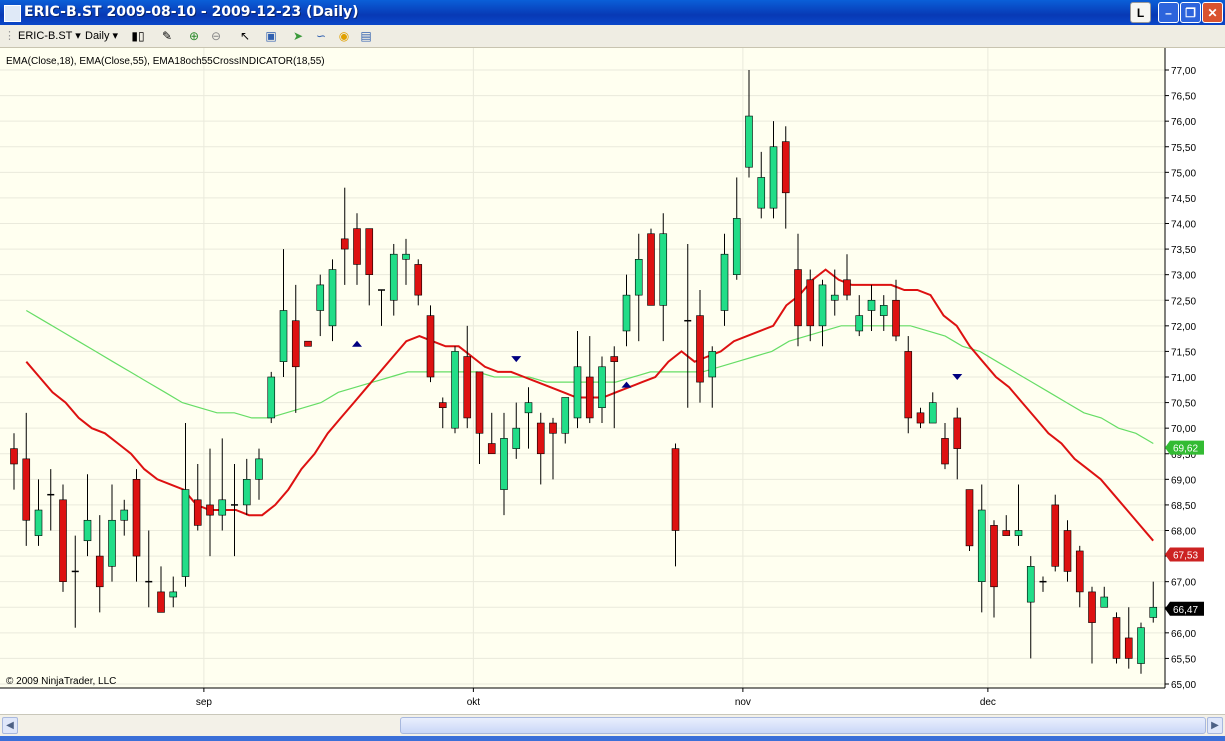 Image resolution: width=1225 pixels, height=741 pixels. Describe the element at coordinates (1183, 97) in the screenshot. I see `y-tick-label: 76,50` at that location.